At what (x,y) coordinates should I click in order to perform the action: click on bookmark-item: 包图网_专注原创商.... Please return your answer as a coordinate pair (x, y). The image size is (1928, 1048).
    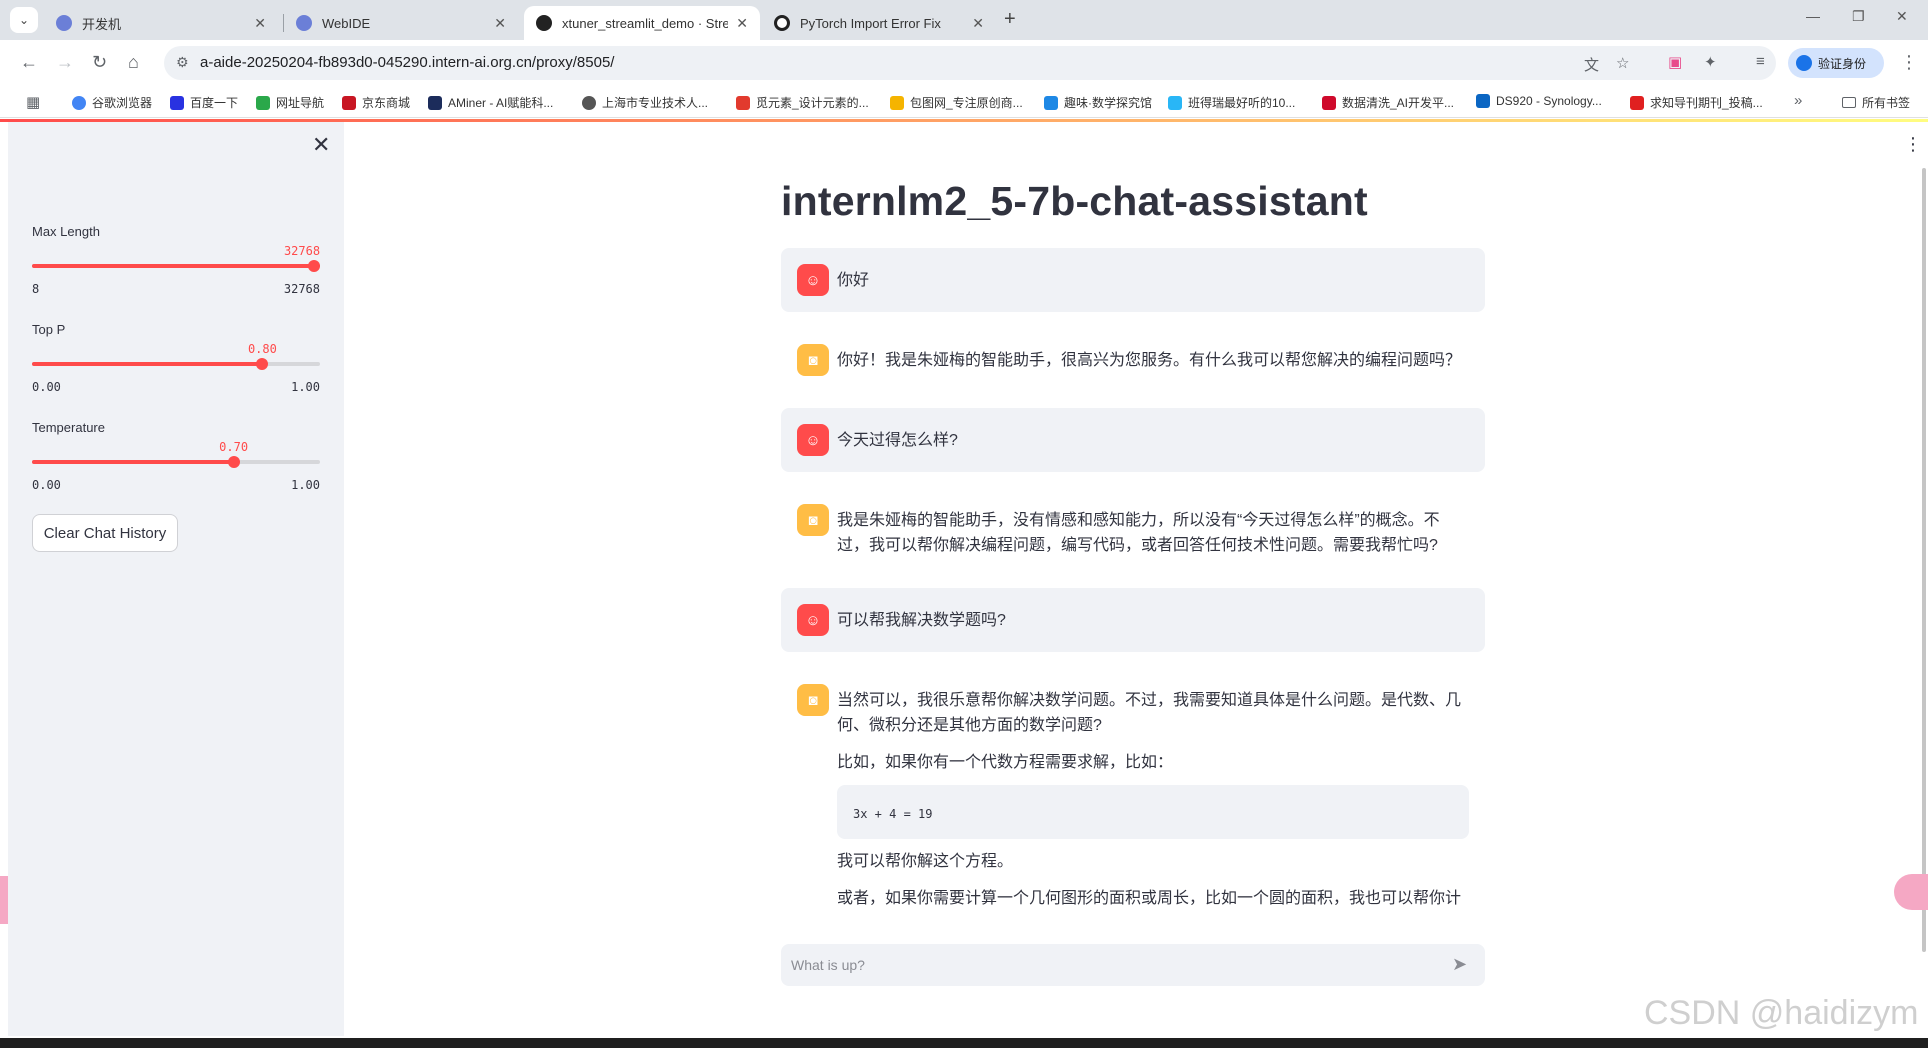
    Looking at the image, I should click on (956, 102).